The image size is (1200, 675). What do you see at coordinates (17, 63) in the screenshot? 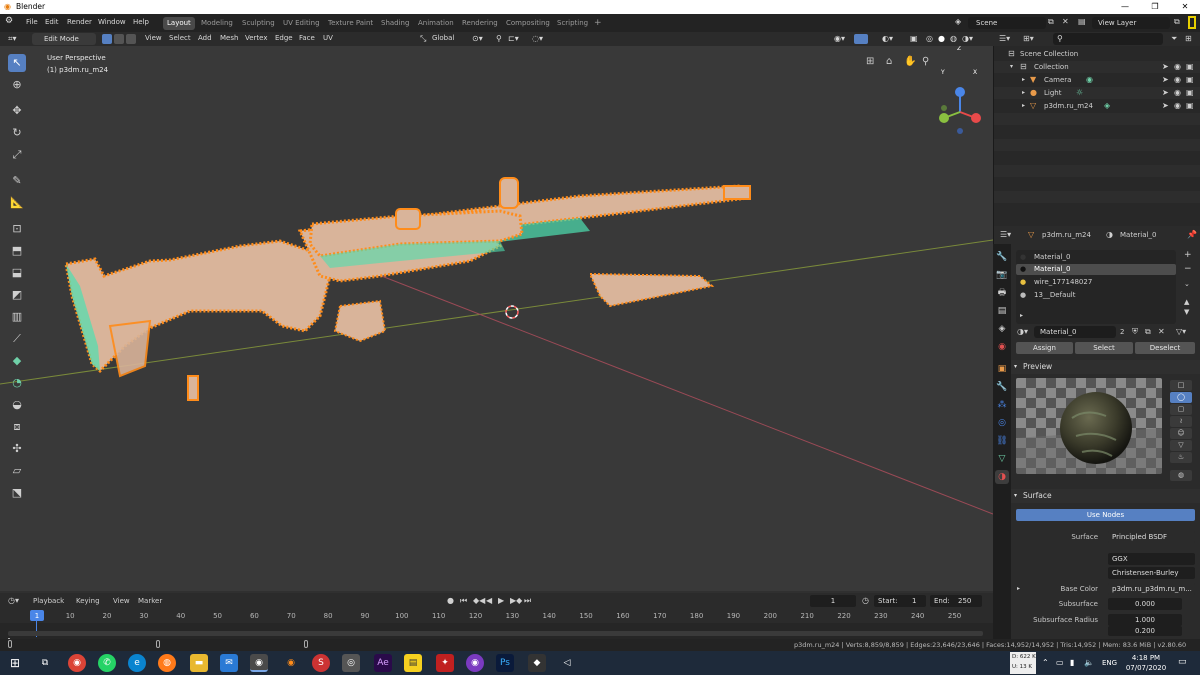
I see `select-box-tool-icon: ↖` at bounding box center [17, 63].